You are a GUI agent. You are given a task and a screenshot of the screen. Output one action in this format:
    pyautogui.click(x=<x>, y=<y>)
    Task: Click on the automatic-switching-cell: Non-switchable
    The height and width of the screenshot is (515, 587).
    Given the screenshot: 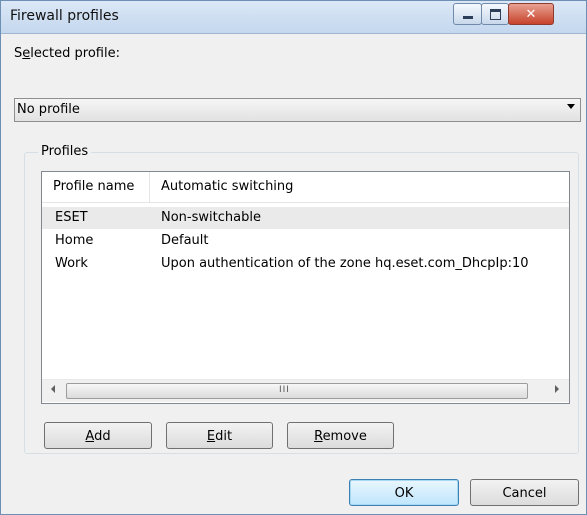 What is the action you would take?
    pyautogui.click(x=211, y=217)
    